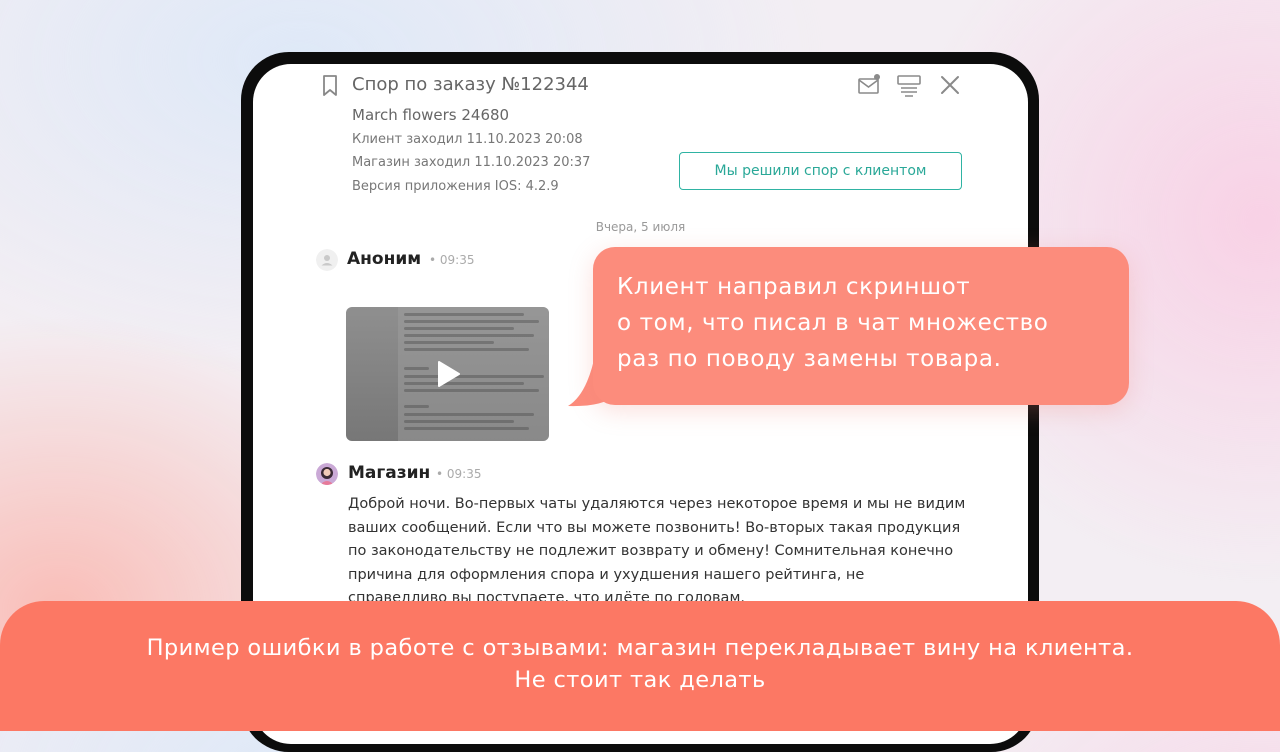 The width and height of the screenshot is (1280, 752). What do you see at coordinates (820, 171) in the screenshot?
I see `resolve-dispute-button: Мы решили спор с клиентом` at bounding box center [820, 171].